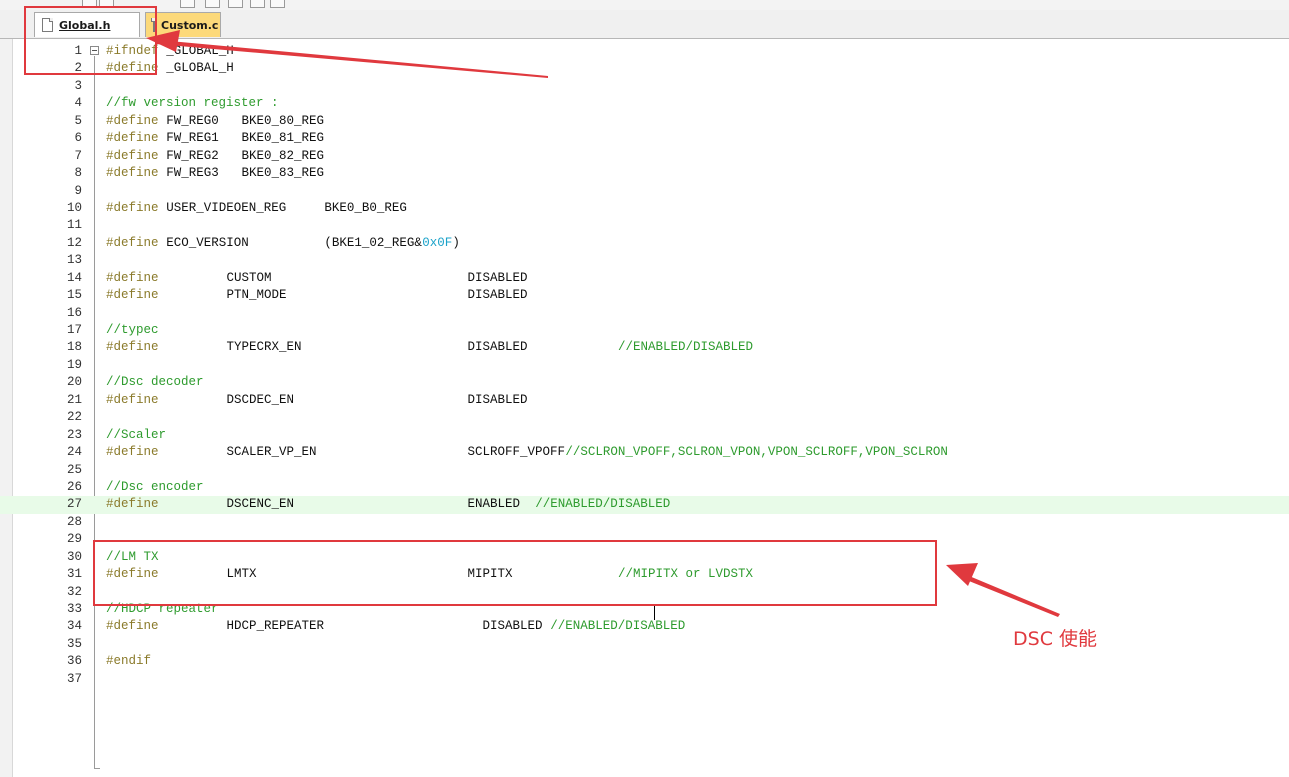 Image resolution: width=1289 pixels, height=777 pixels. I want to click on code-line: 23 //Scaler, so click(644, 435).